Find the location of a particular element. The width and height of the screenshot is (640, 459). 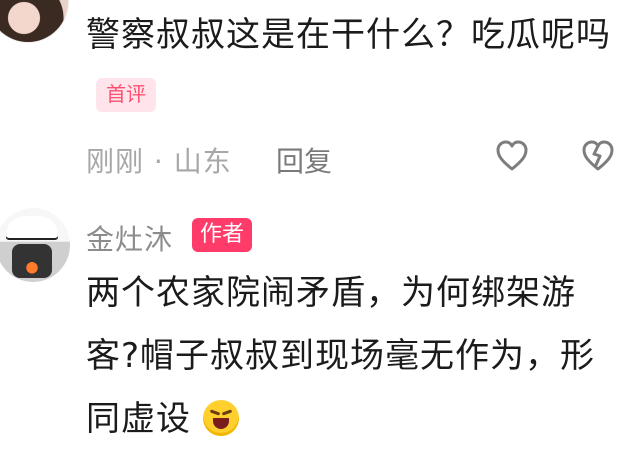

heart-outline-icon is located at coordinates (512, 156).